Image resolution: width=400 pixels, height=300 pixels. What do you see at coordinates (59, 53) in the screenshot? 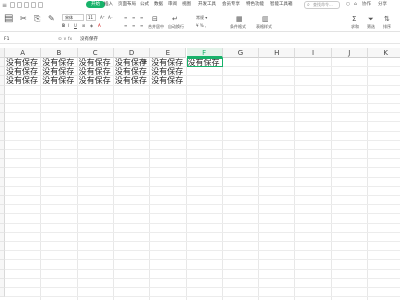
I see `column-header-b: B` at bounding box center [59, 53].